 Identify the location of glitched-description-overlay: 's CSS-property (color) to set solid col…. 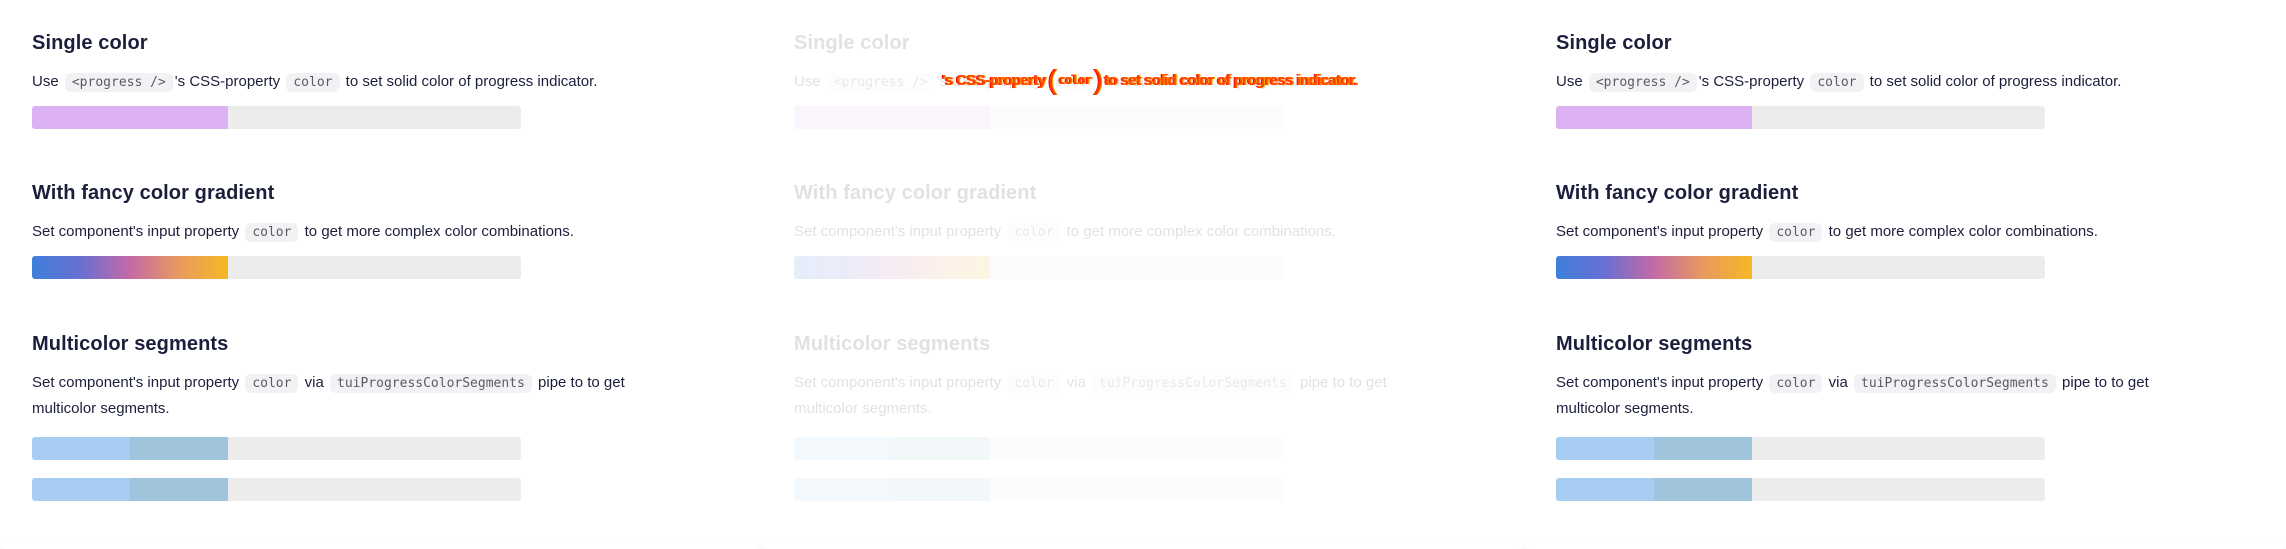
(1150, 79).